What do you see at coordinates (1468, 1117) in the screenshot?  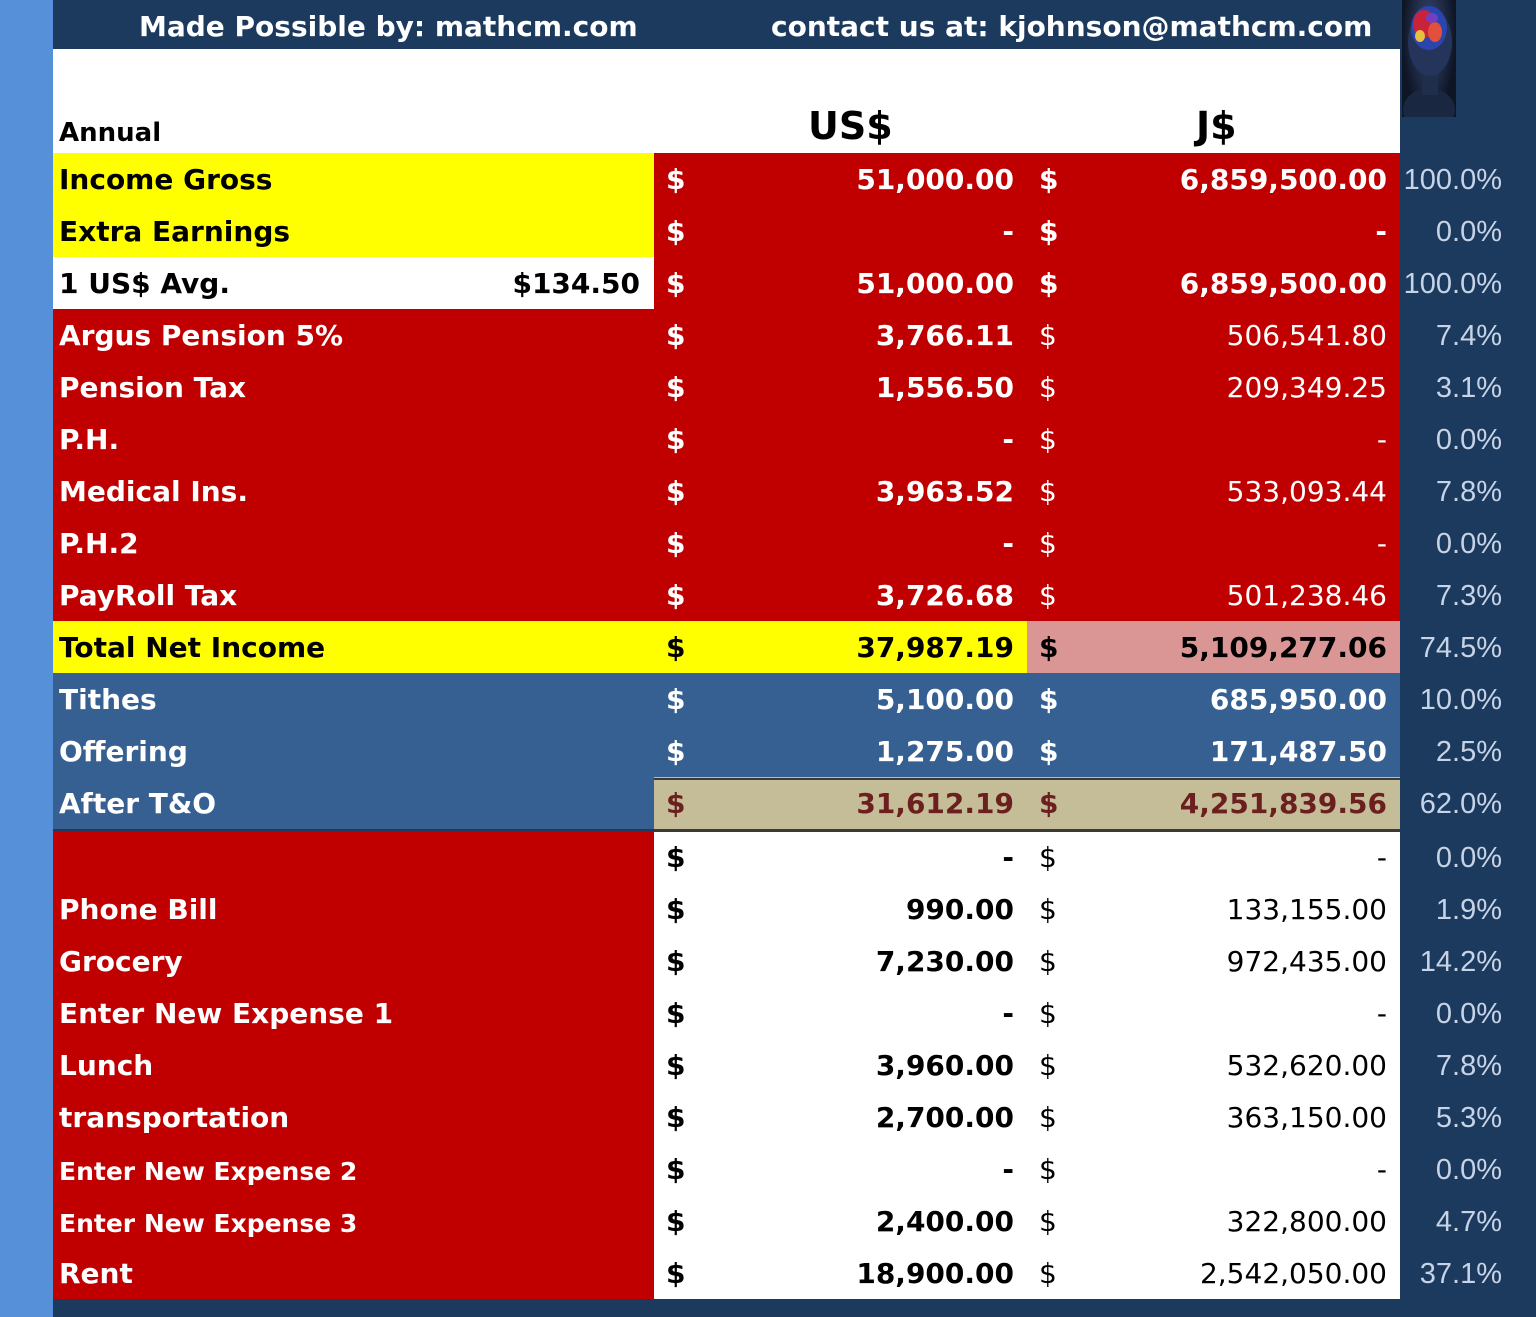 I see `percent-cell: 5.3%` at bounding box center [1468, 1117].